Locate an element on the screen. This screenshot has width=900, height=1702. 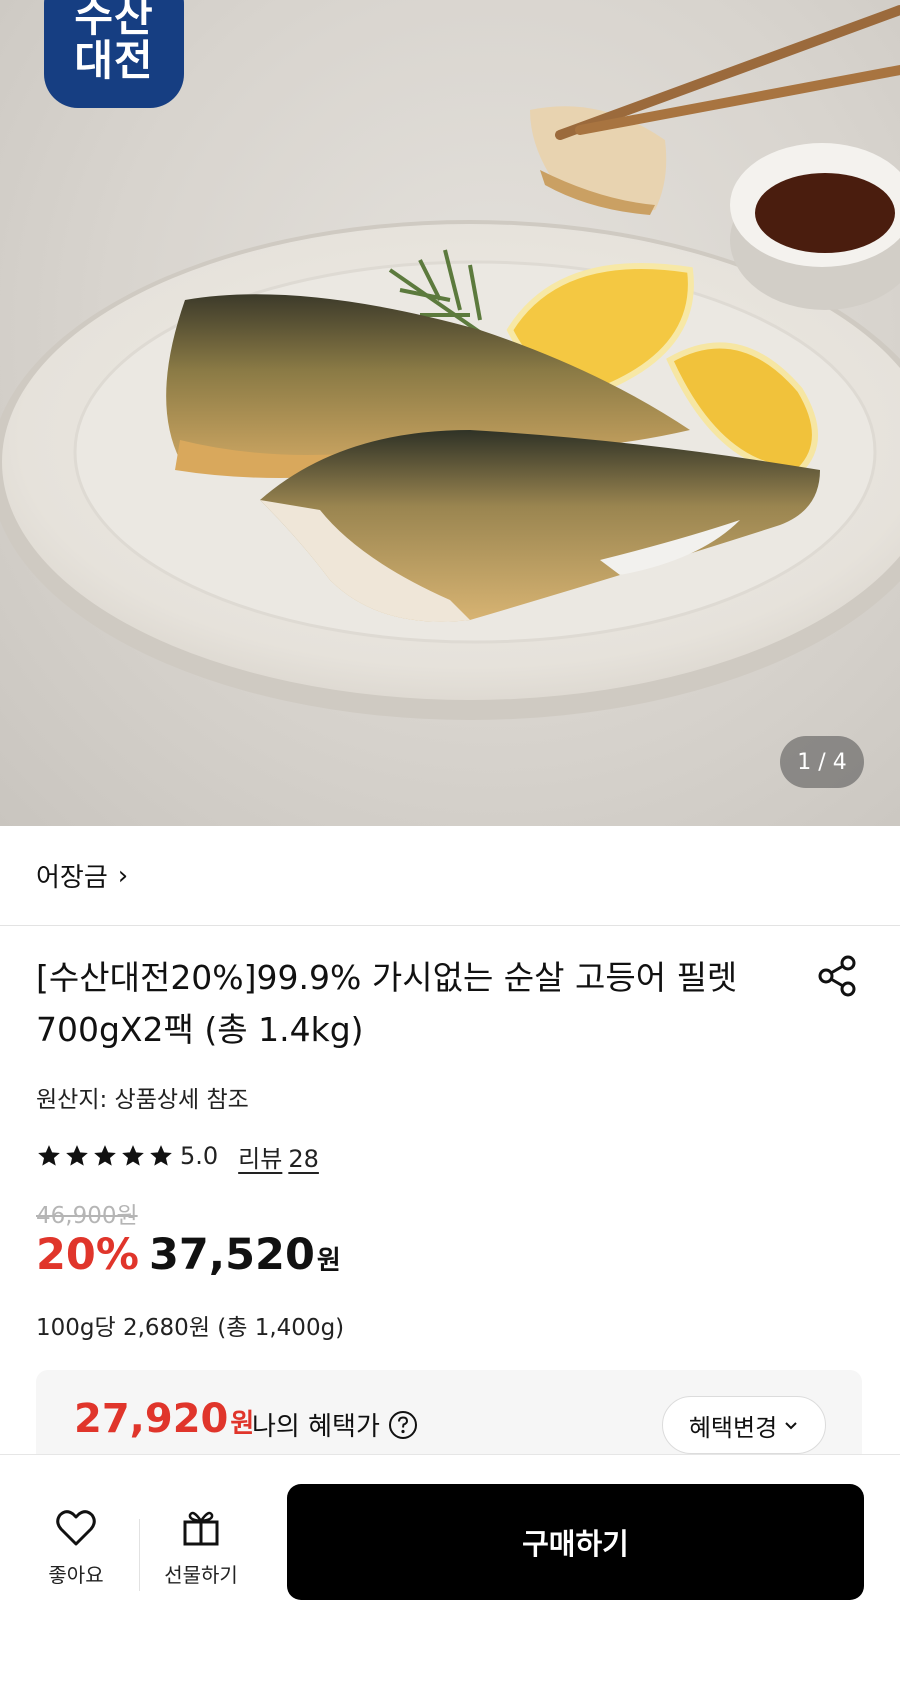
rating-stars is located at coordinates (105, 1156).